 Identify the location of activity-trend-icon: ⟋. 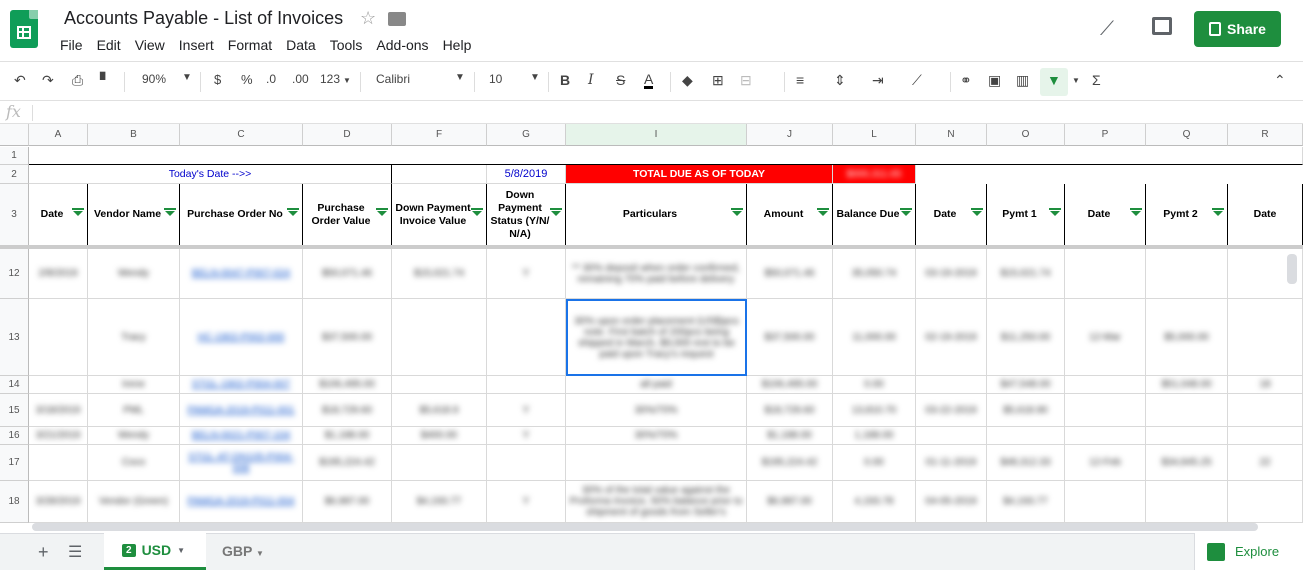
(1107, 29).